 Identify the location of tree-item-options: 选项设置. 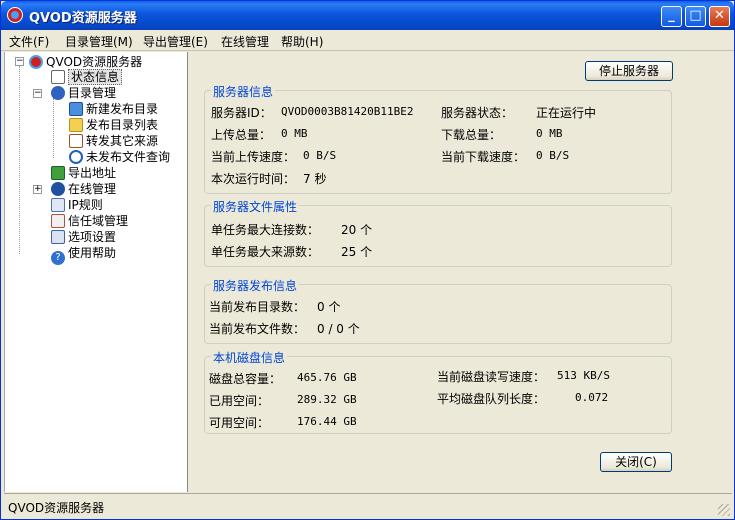
(83, 237).